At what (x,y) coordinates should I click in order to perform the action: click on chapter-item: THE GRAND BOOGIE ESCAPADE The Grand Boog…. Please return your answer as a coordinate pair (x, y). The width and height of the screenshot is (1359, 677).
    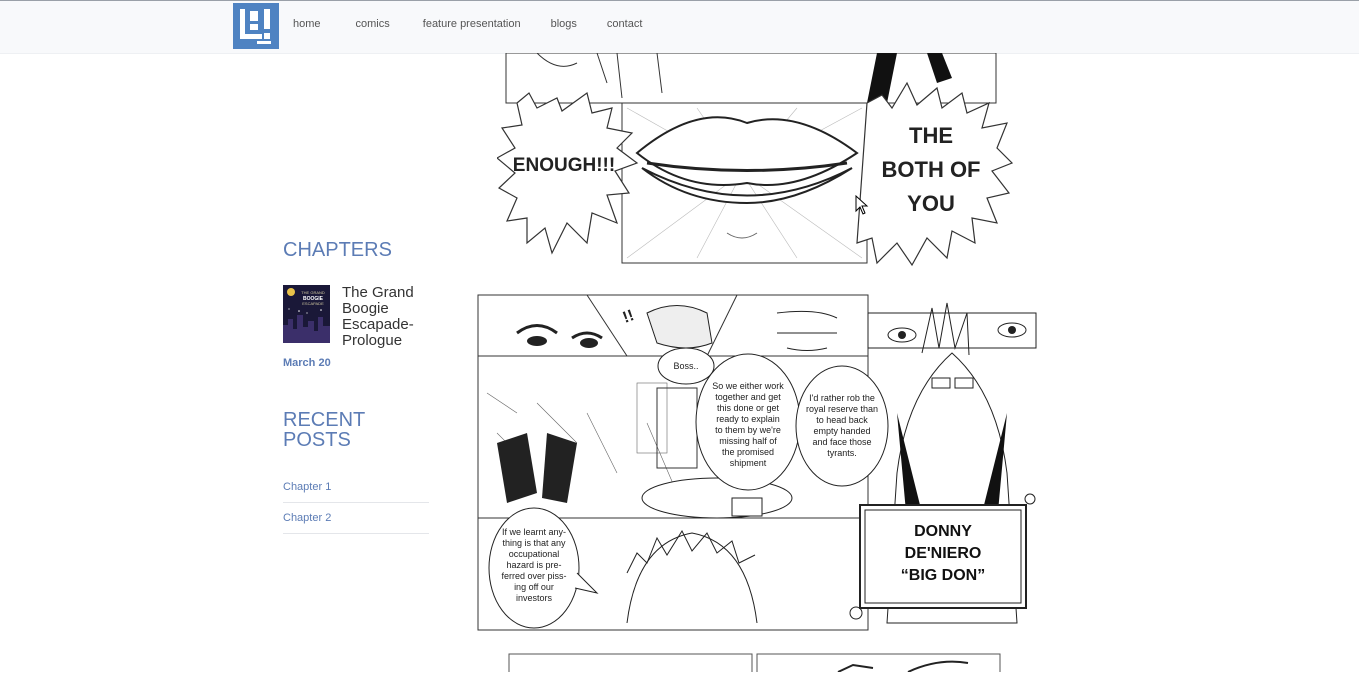
    Looking at the image, I should click on (356, 318).